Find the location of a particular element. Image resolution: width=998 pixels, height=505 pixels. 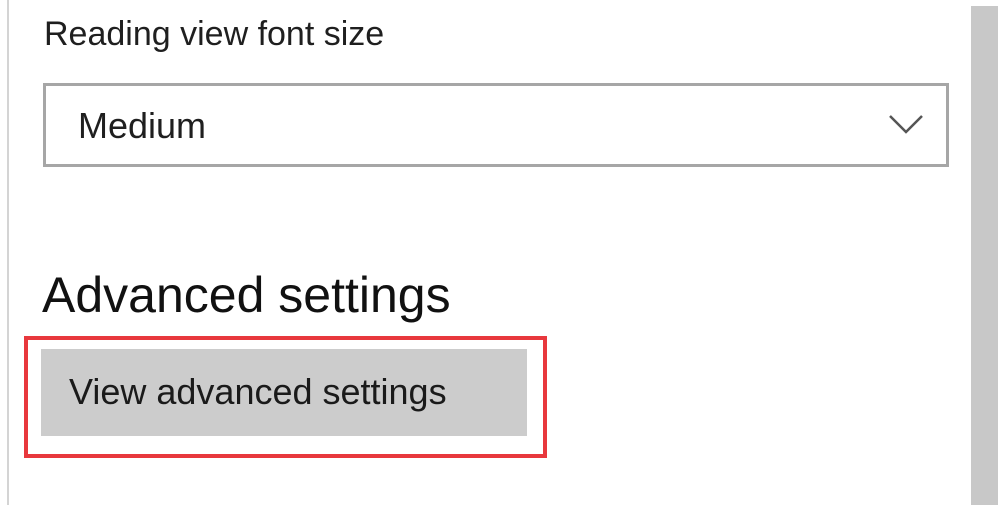

reading-view-font-size-label: Reading view font size is located at coordinates (214, 34).